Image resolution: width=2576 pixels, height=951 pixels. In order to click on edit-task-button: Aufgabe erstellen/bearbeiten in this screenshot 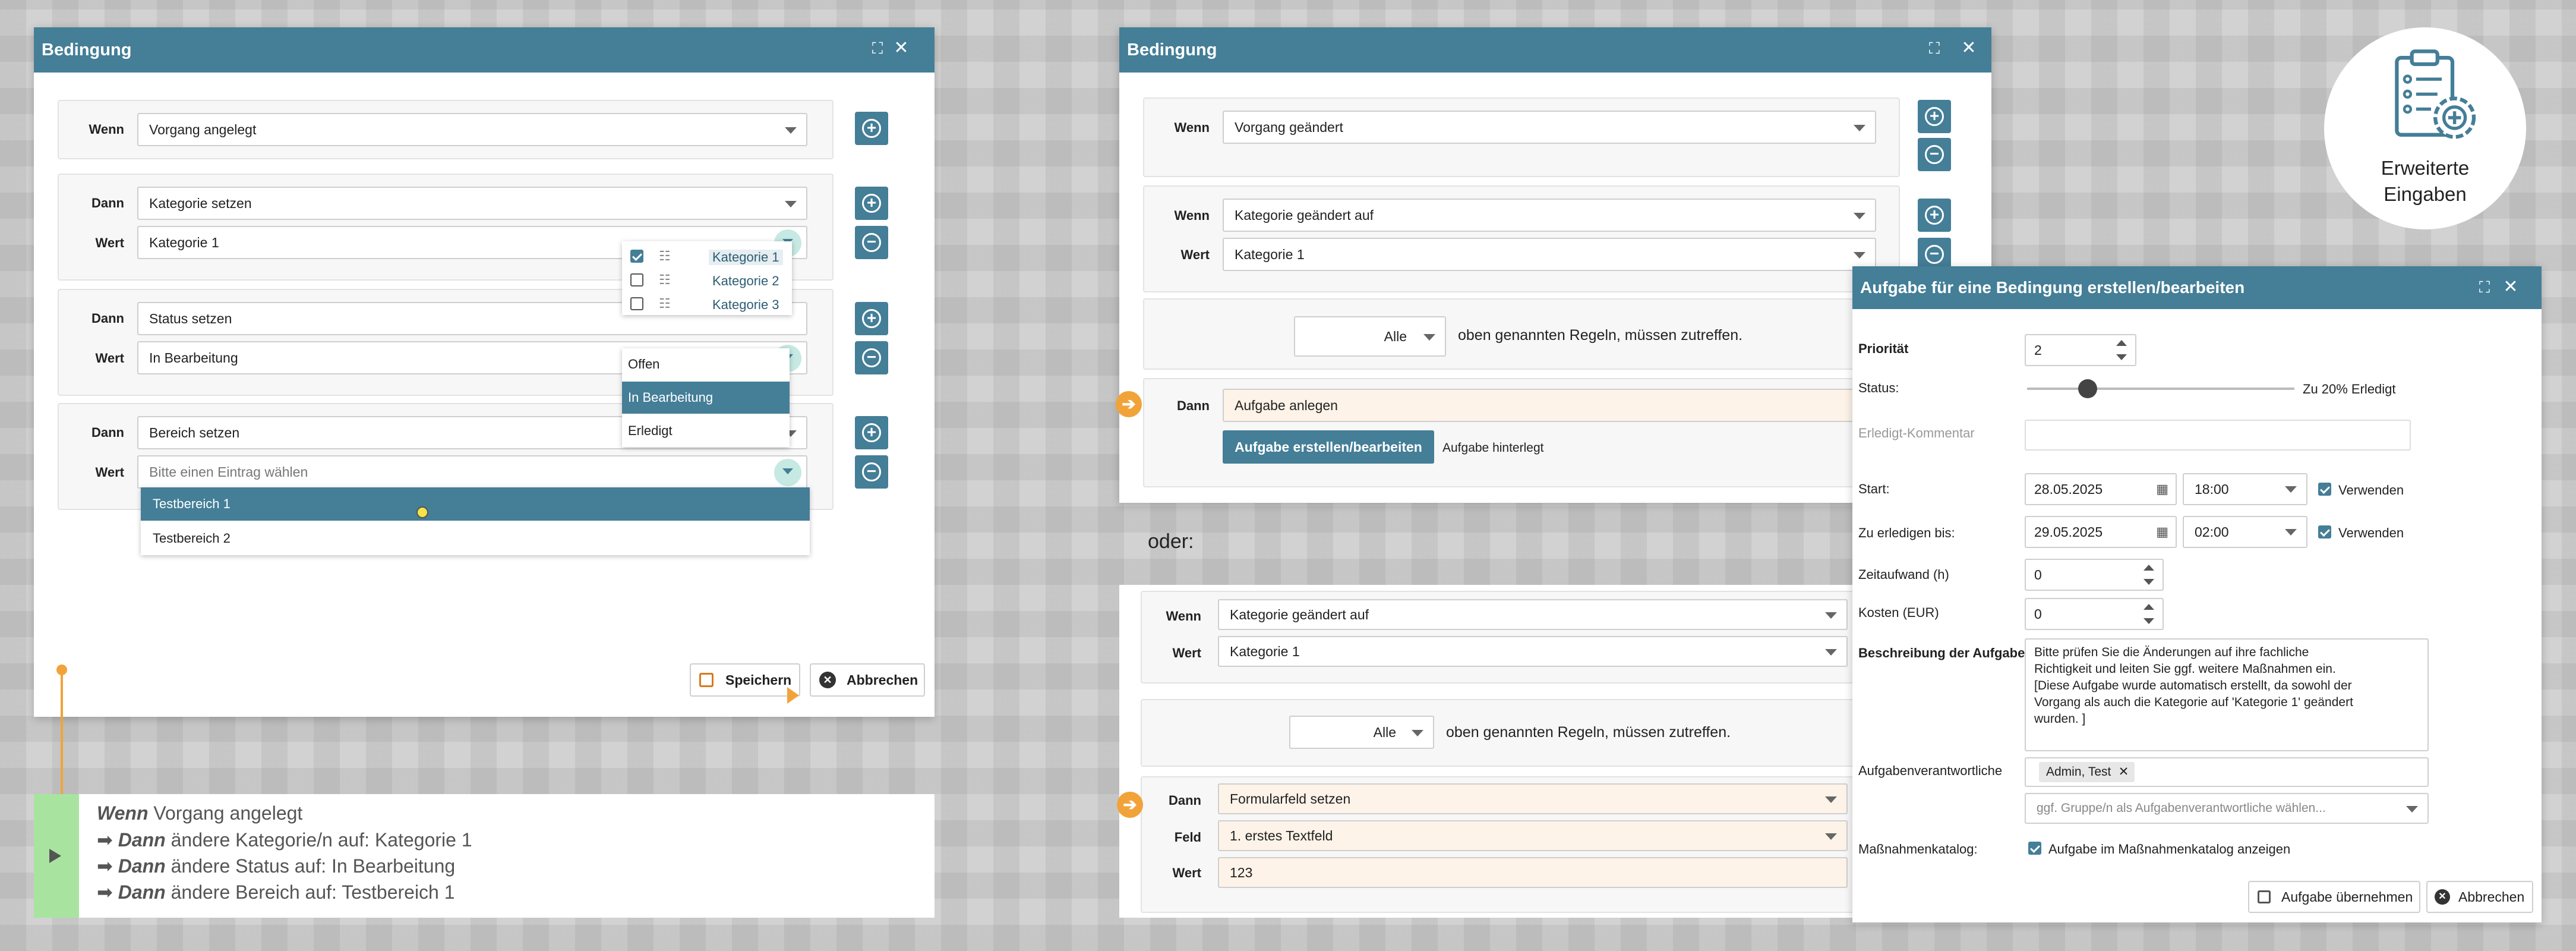, I will do `click(1328, 447)`.